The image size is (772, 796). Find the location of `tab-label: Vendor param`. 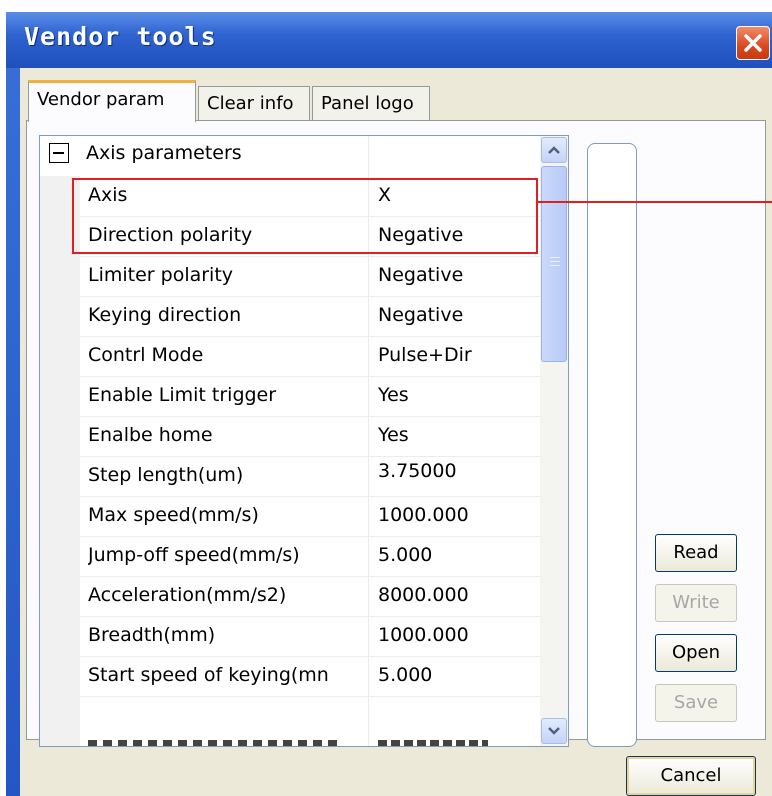

tab-label: Vendor param is located at coordinates (101, 99).